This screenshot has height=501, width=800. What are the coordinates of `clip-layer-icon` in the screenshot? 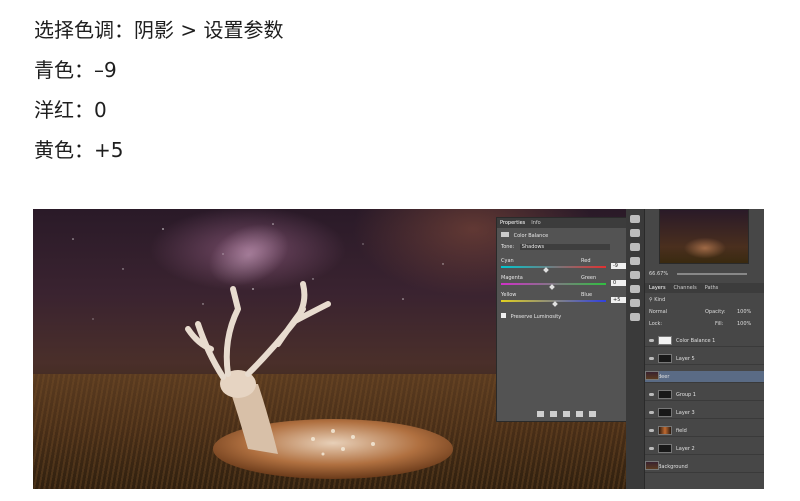 It's located at (540, 414).